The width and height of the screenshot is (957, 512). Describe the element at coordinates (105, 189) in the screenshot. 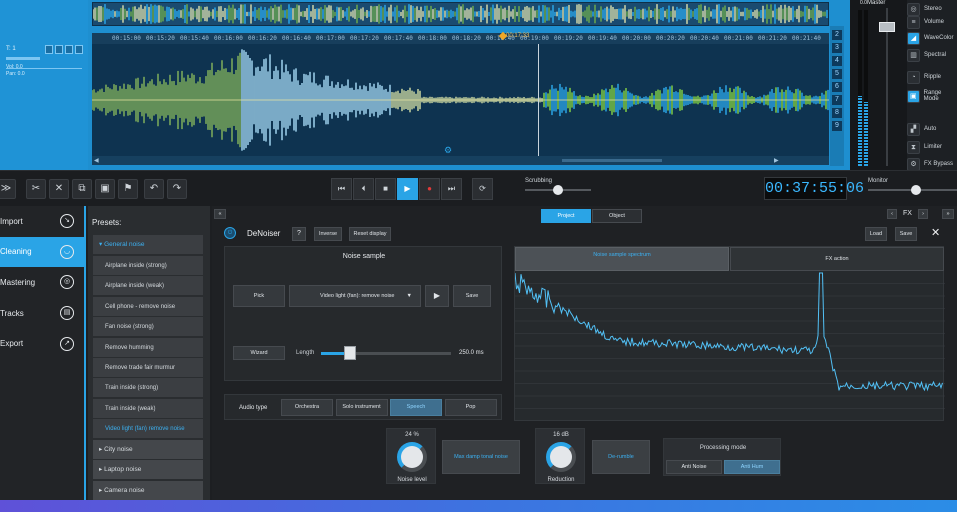

I see `paste-icon: ▣` at that location.